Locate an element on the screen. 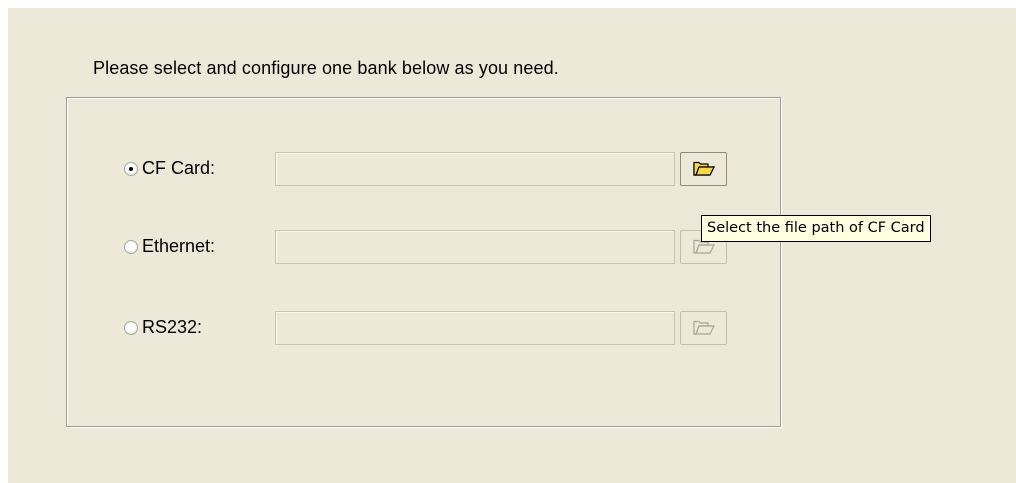 This screenshot has width=1016, height=483. rs232-browse-button is located at coordinates (703, 328).